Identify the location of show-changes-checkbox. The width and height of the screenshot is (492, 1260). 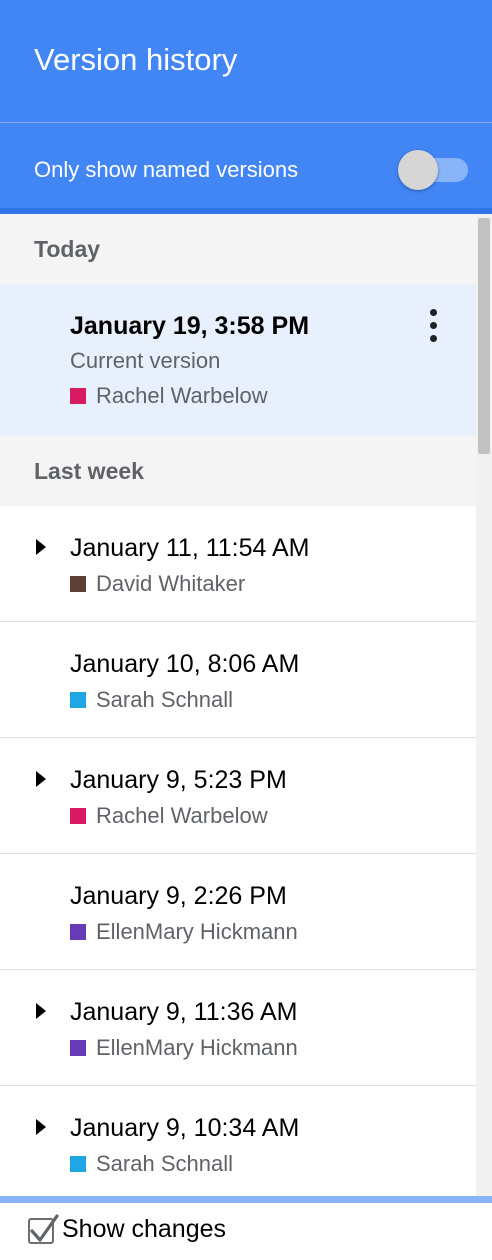
(43, 1229).